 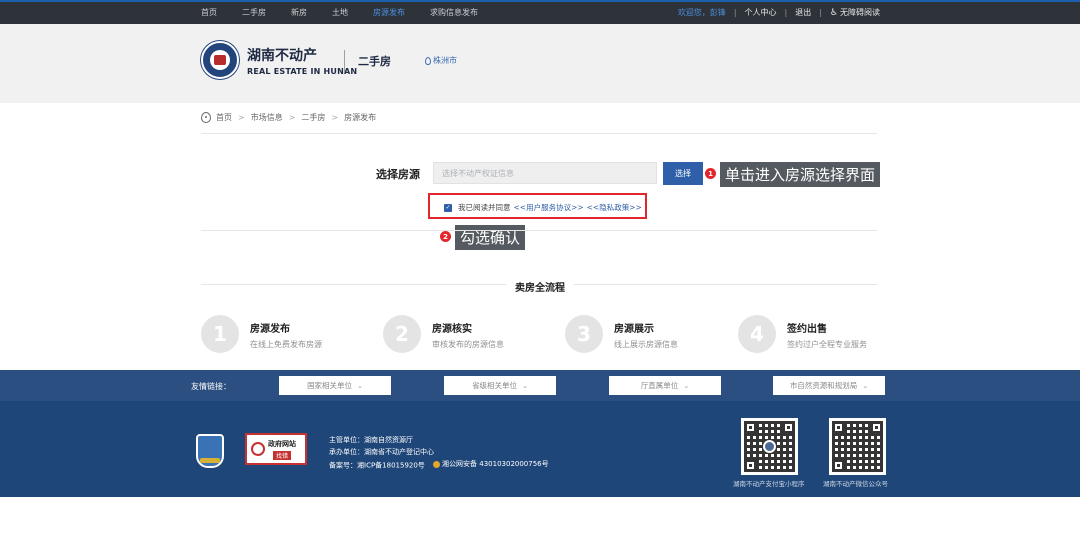 I want to click on nav-home: 首页, so click(x=209, y=12).